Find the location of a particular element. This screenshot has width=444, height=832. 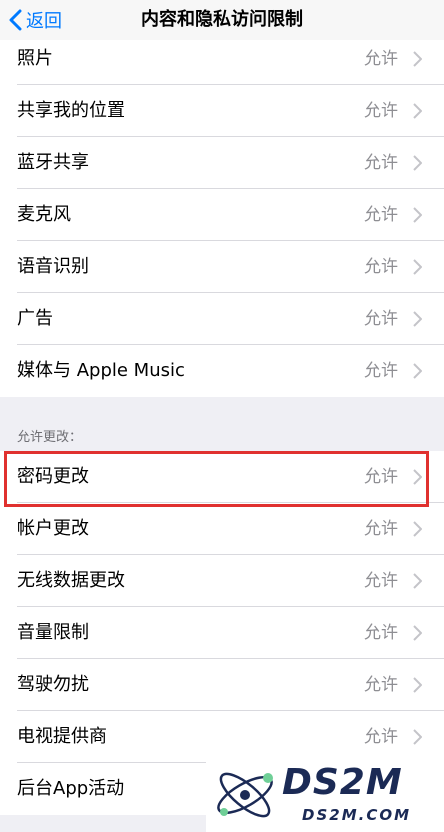

settings-row-speech-recognition: 语音识别 允许 is located at coordinates (222, 267).